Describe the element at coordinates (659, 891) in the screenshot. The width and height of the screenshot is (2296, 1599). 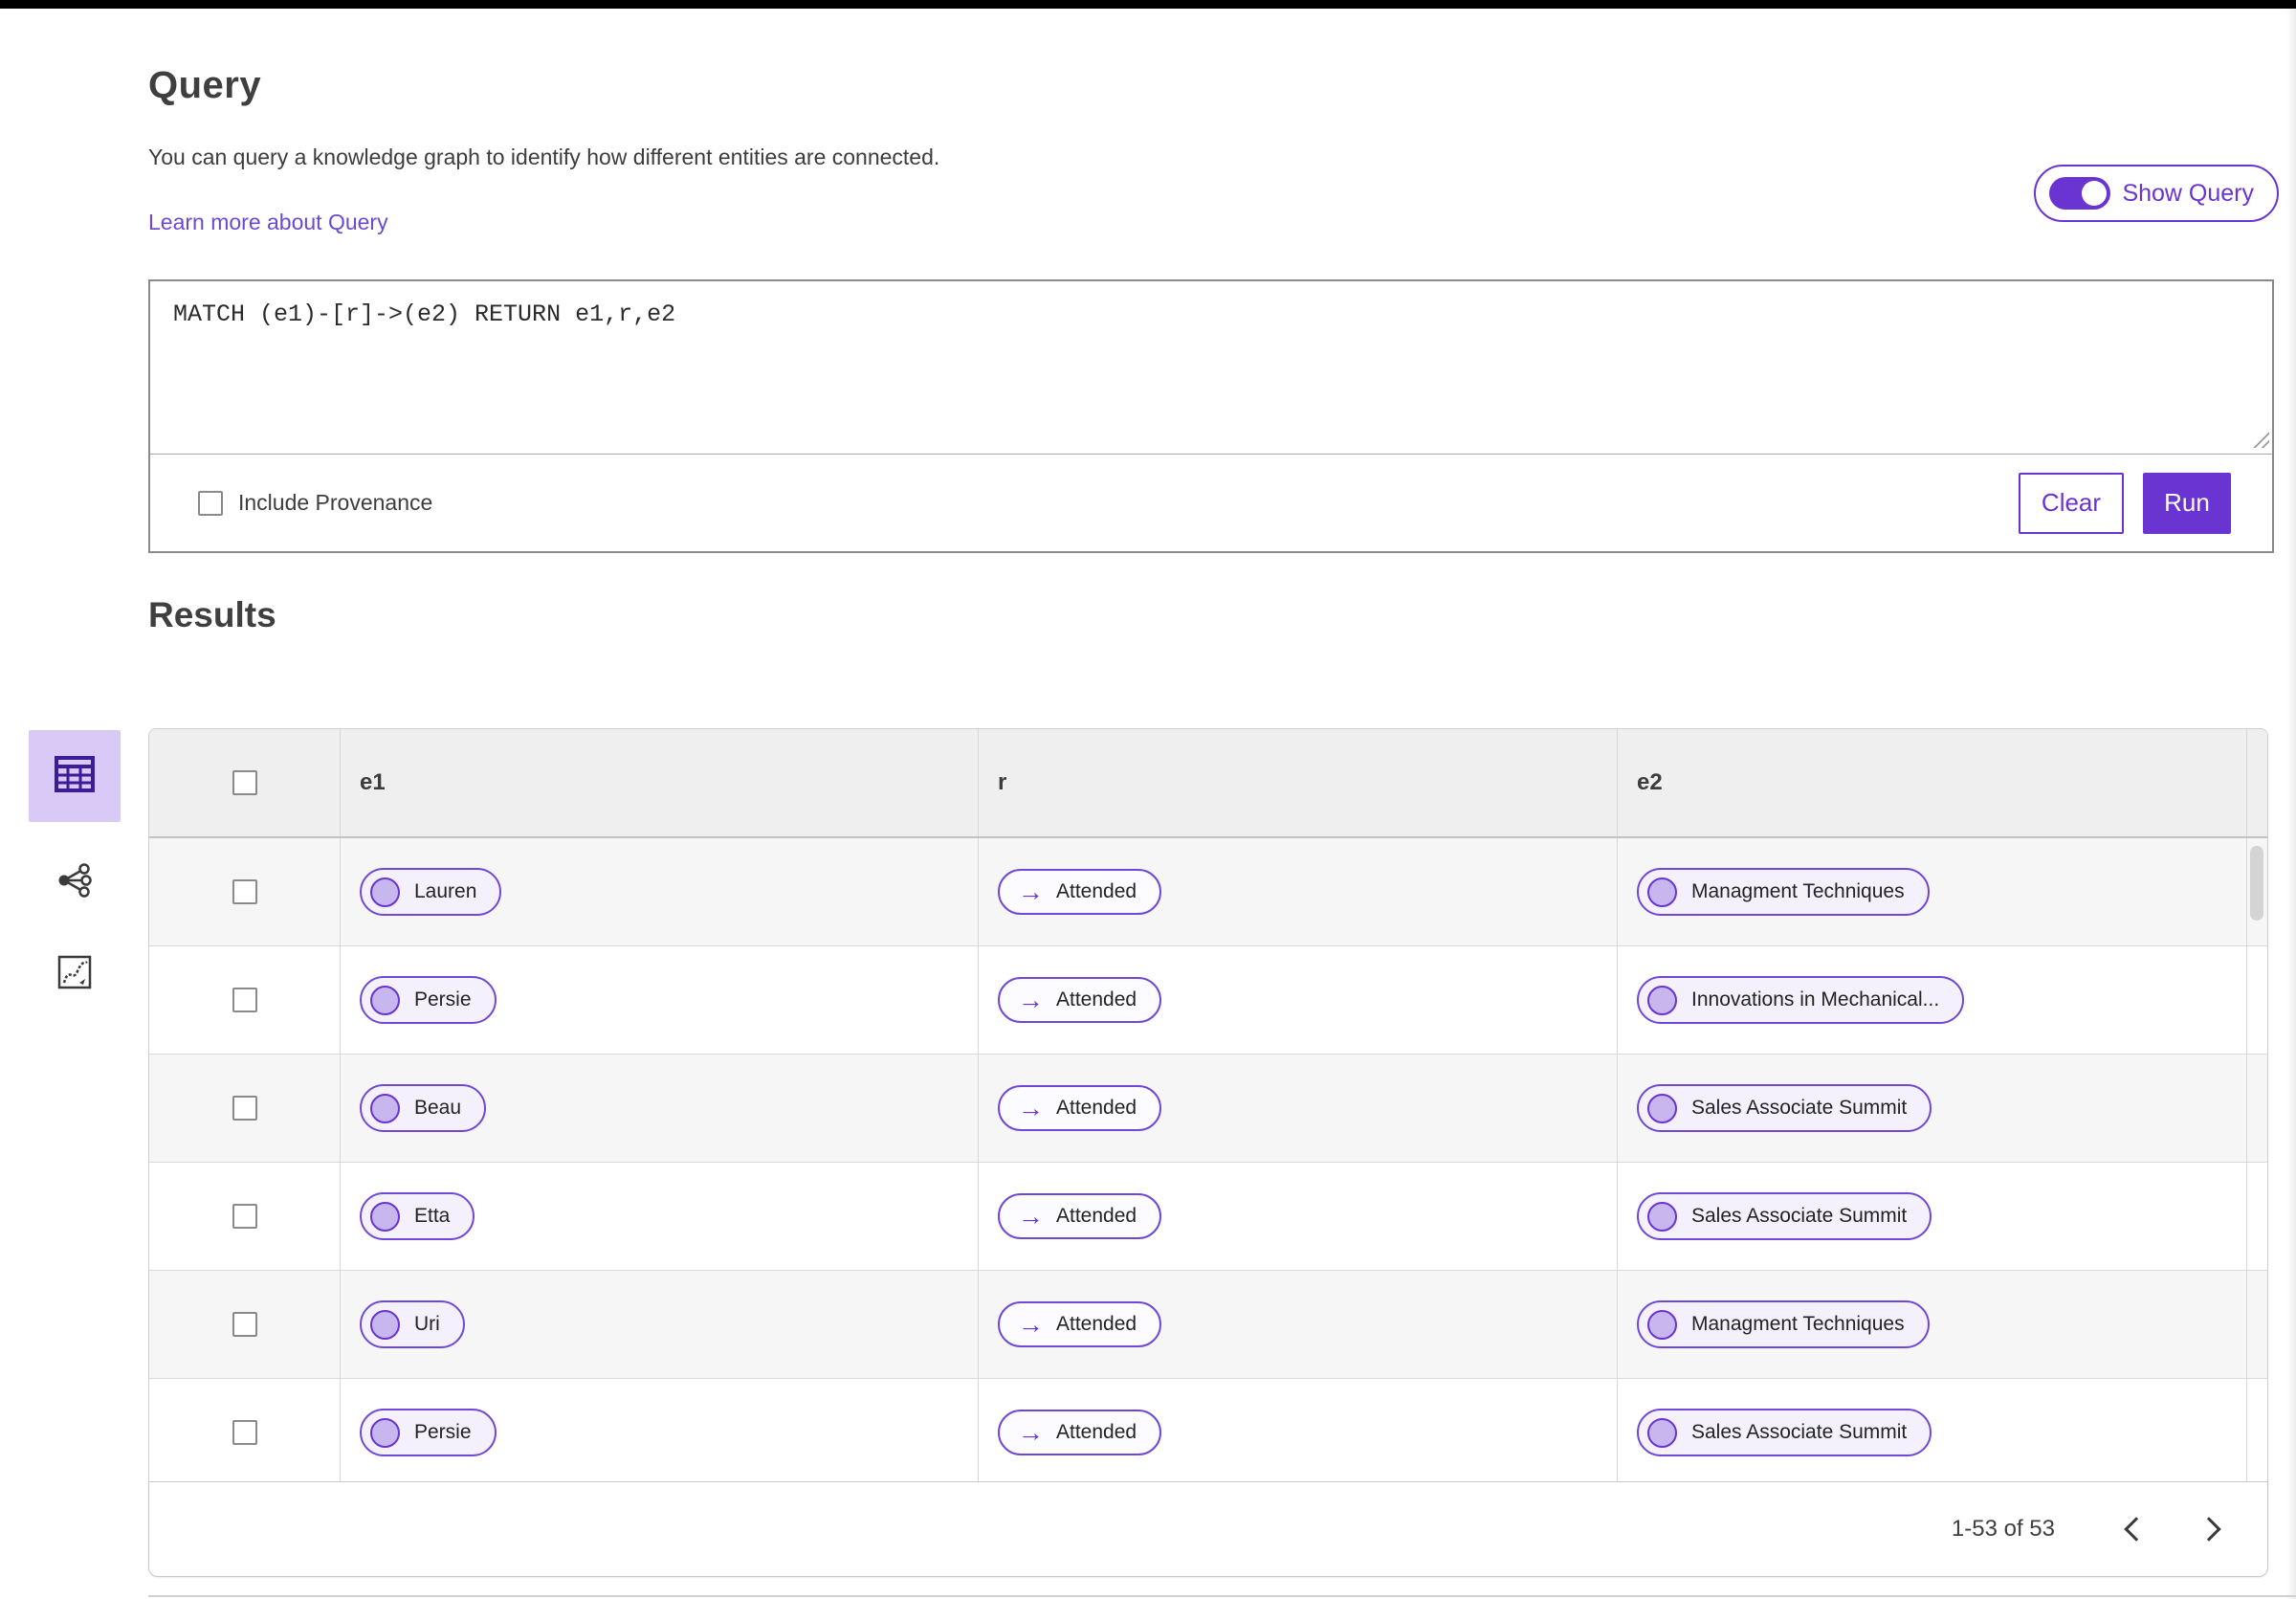
I see `e1-cell: Lauren` at that location.